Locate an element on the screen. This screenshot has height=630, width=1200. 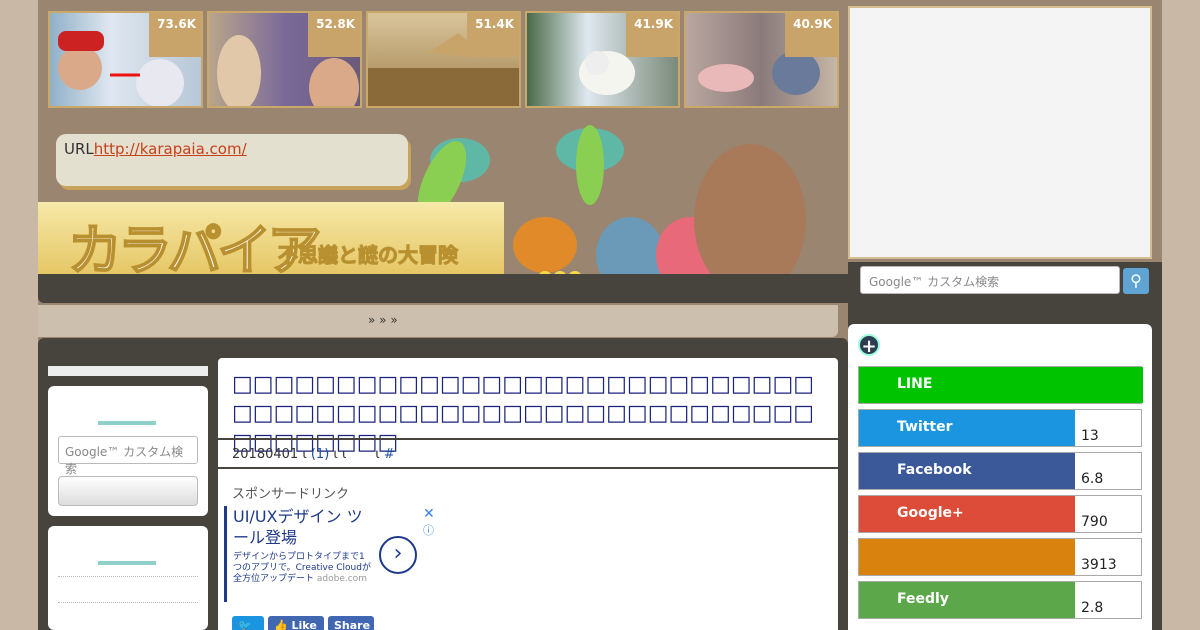
share-button-label: LINE is located at coordinates (1001, 385).